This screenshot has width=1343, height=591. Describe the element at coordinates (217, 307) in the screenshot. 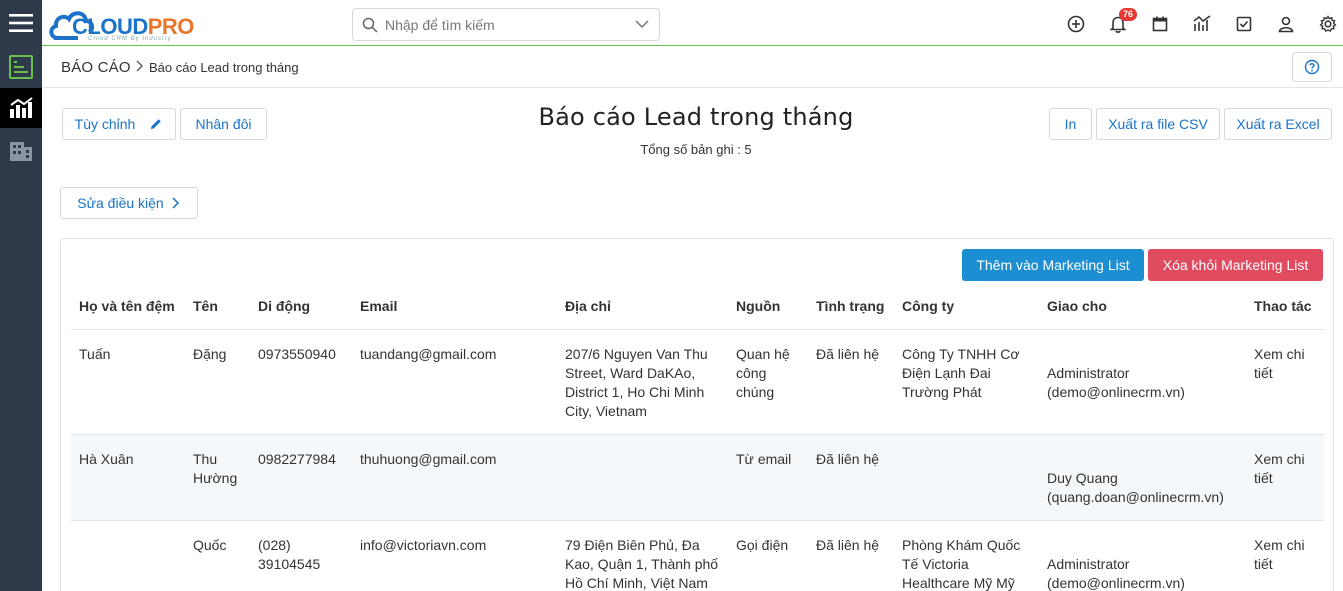

I see `header-first-name: Tên` at that location.